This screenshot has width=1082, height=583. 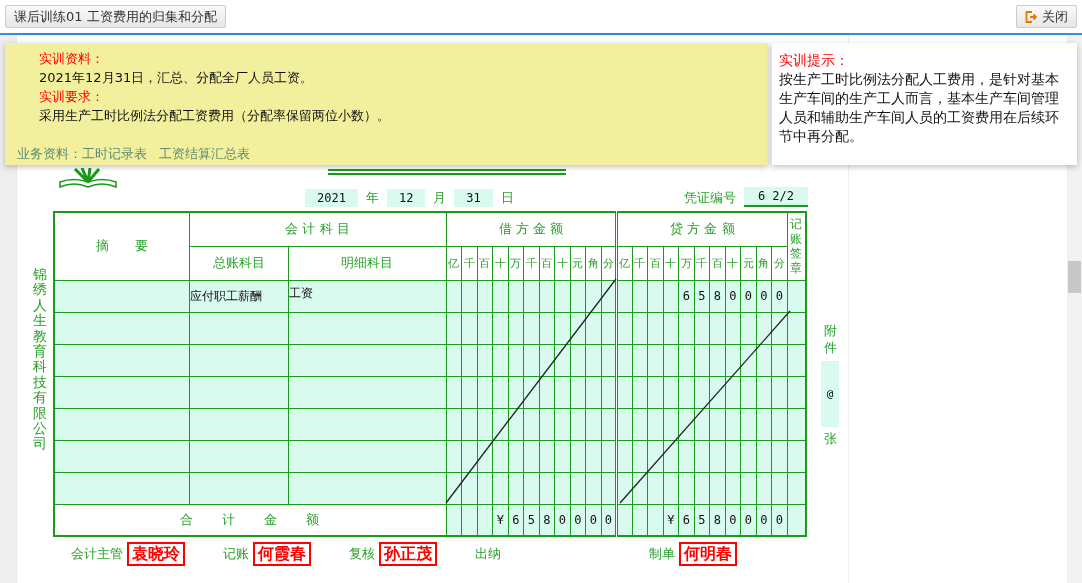 What do you see at coordinates (830, 393) in the screenshot?
I see `attachment-count-field: @` at bounding box center [830, 393].